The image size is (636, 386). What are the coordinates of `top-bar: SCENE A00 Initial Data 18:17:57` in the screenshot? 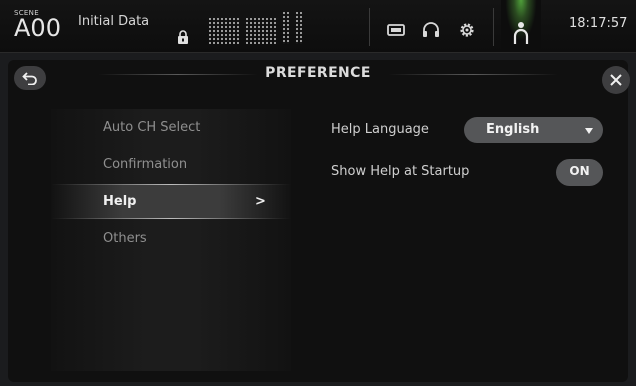 It's located at (318, 26).